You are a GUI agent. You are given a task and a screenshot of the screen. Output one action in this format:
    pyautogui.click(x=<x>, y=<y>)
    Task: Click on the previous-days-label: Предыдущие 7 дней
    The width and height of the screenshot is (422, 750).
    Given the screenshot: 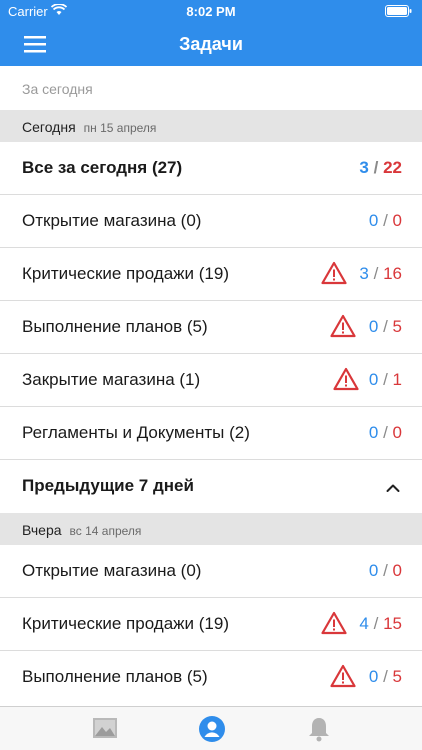 What is the action you would take?
    pyautogui.click(x=108, y=485)
    